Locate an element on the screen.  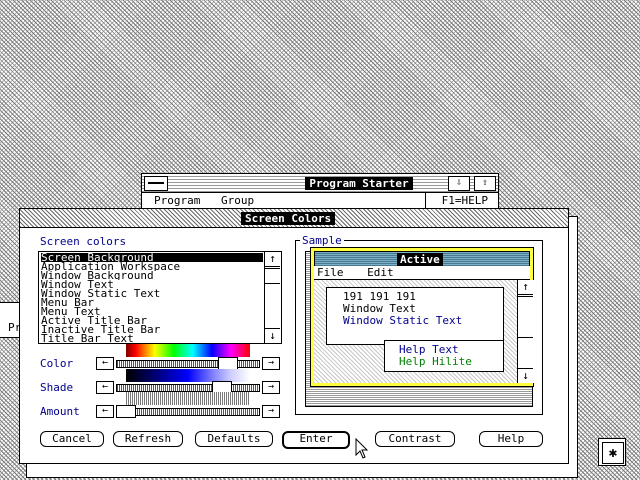
sample-label: Sample is located at coordinates (322, 240).